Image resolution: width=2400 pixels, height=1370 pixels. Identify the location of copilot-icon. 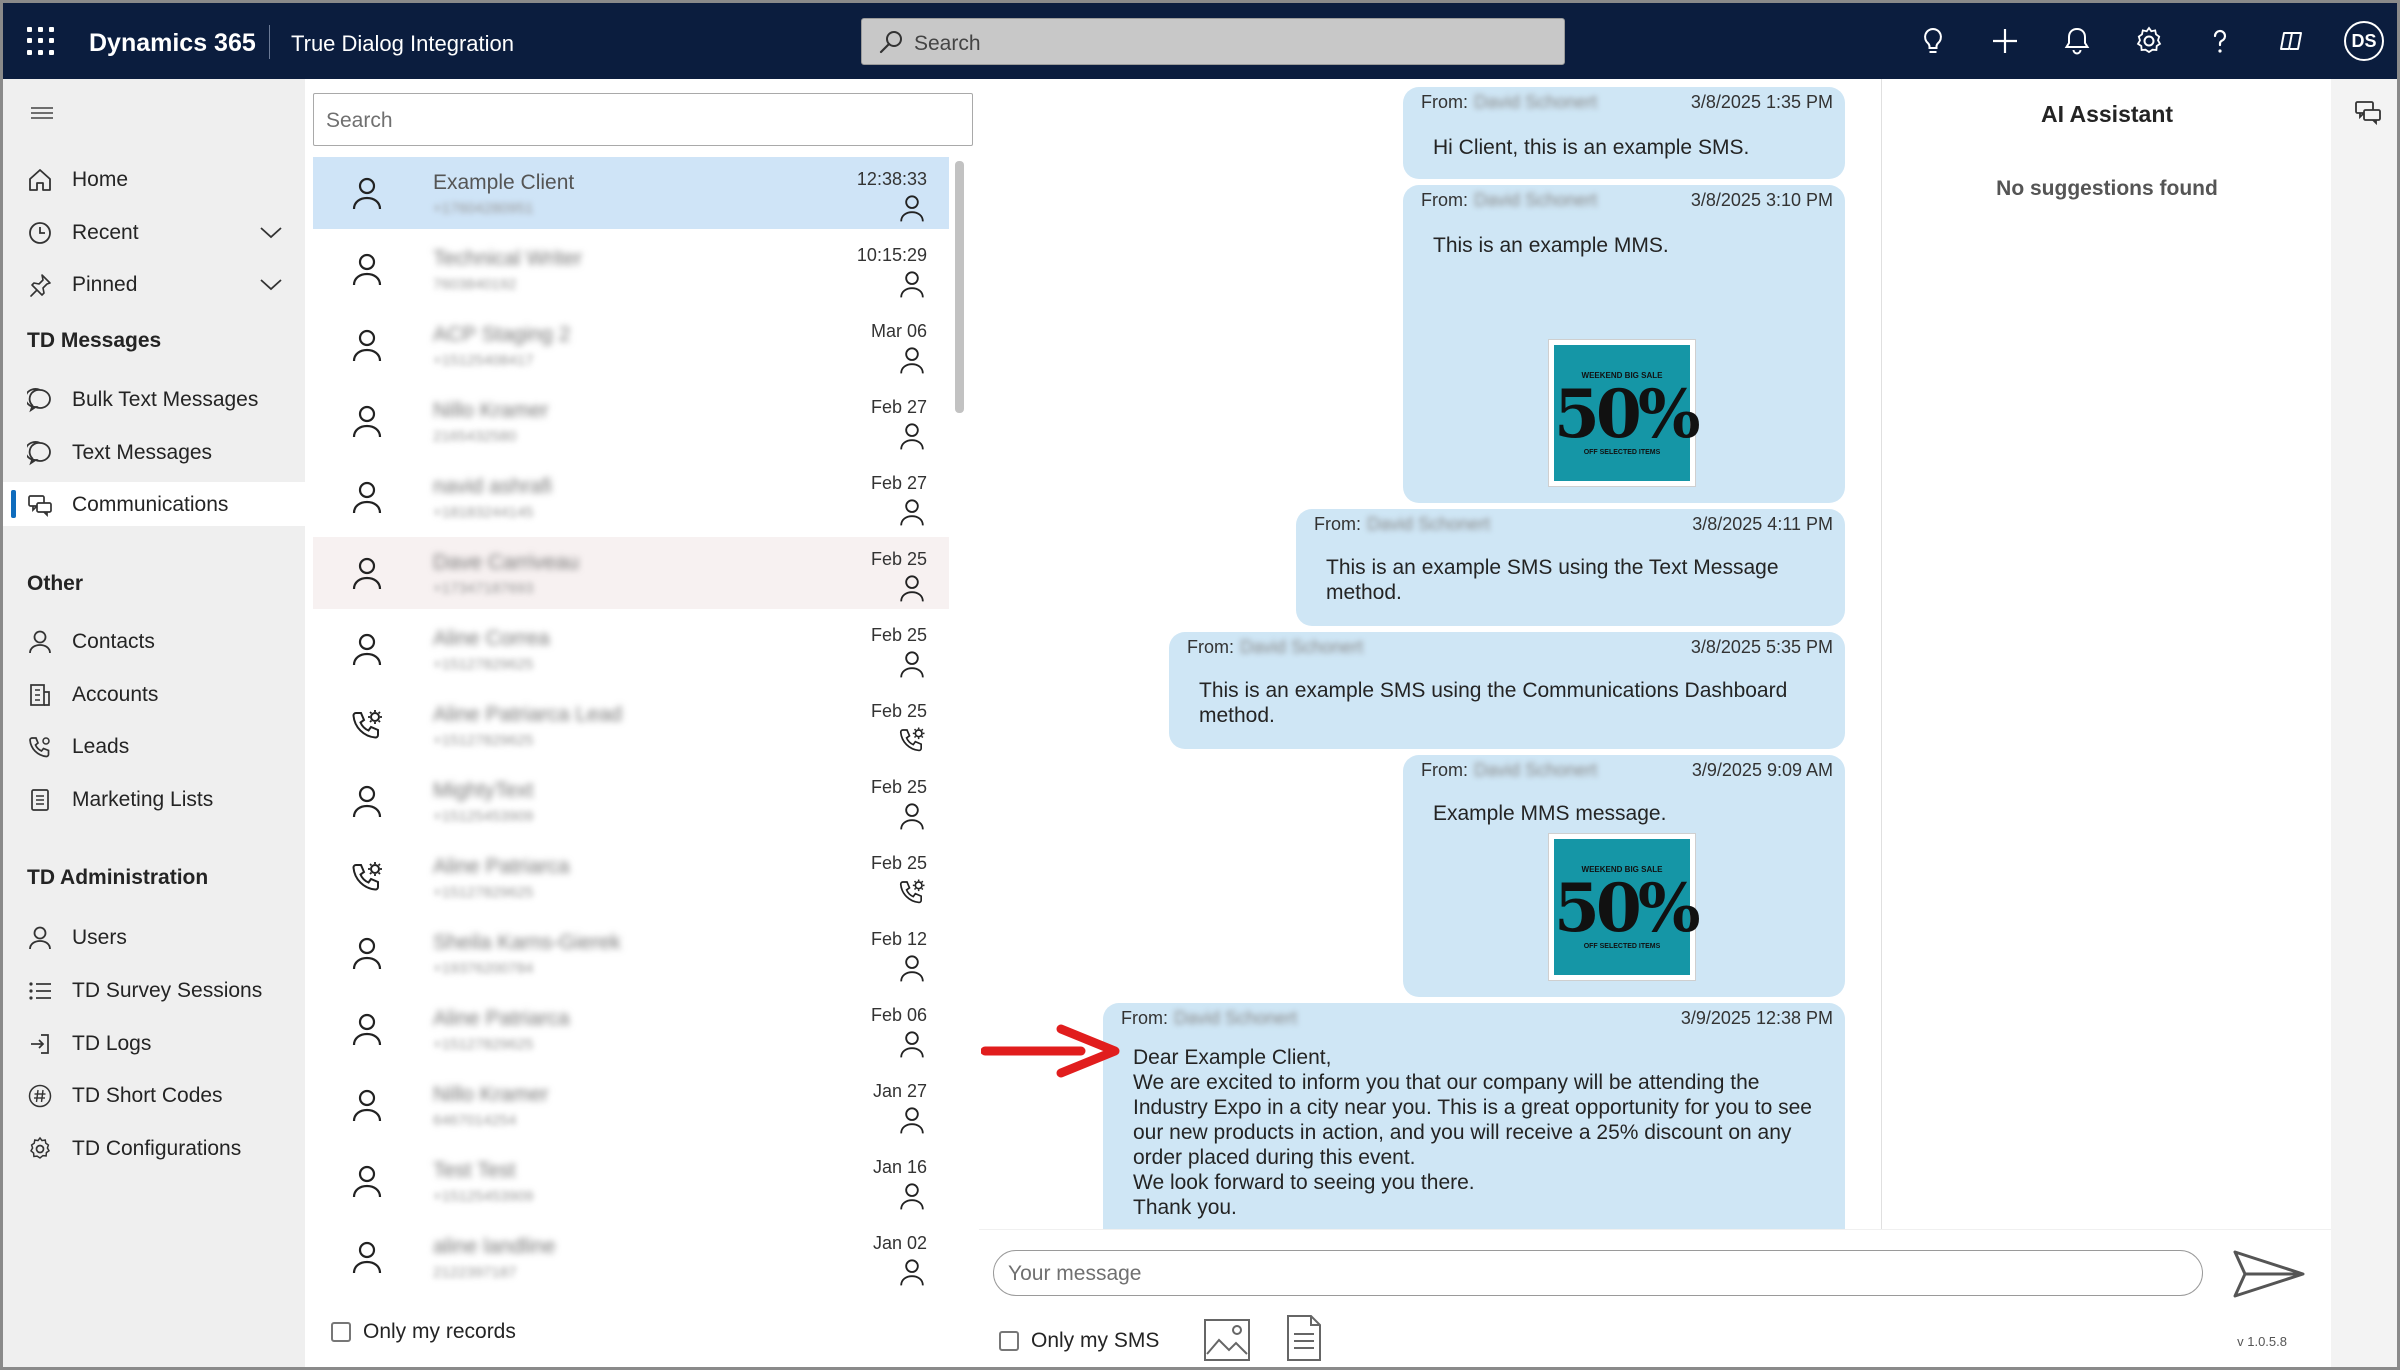
(2291, 41).